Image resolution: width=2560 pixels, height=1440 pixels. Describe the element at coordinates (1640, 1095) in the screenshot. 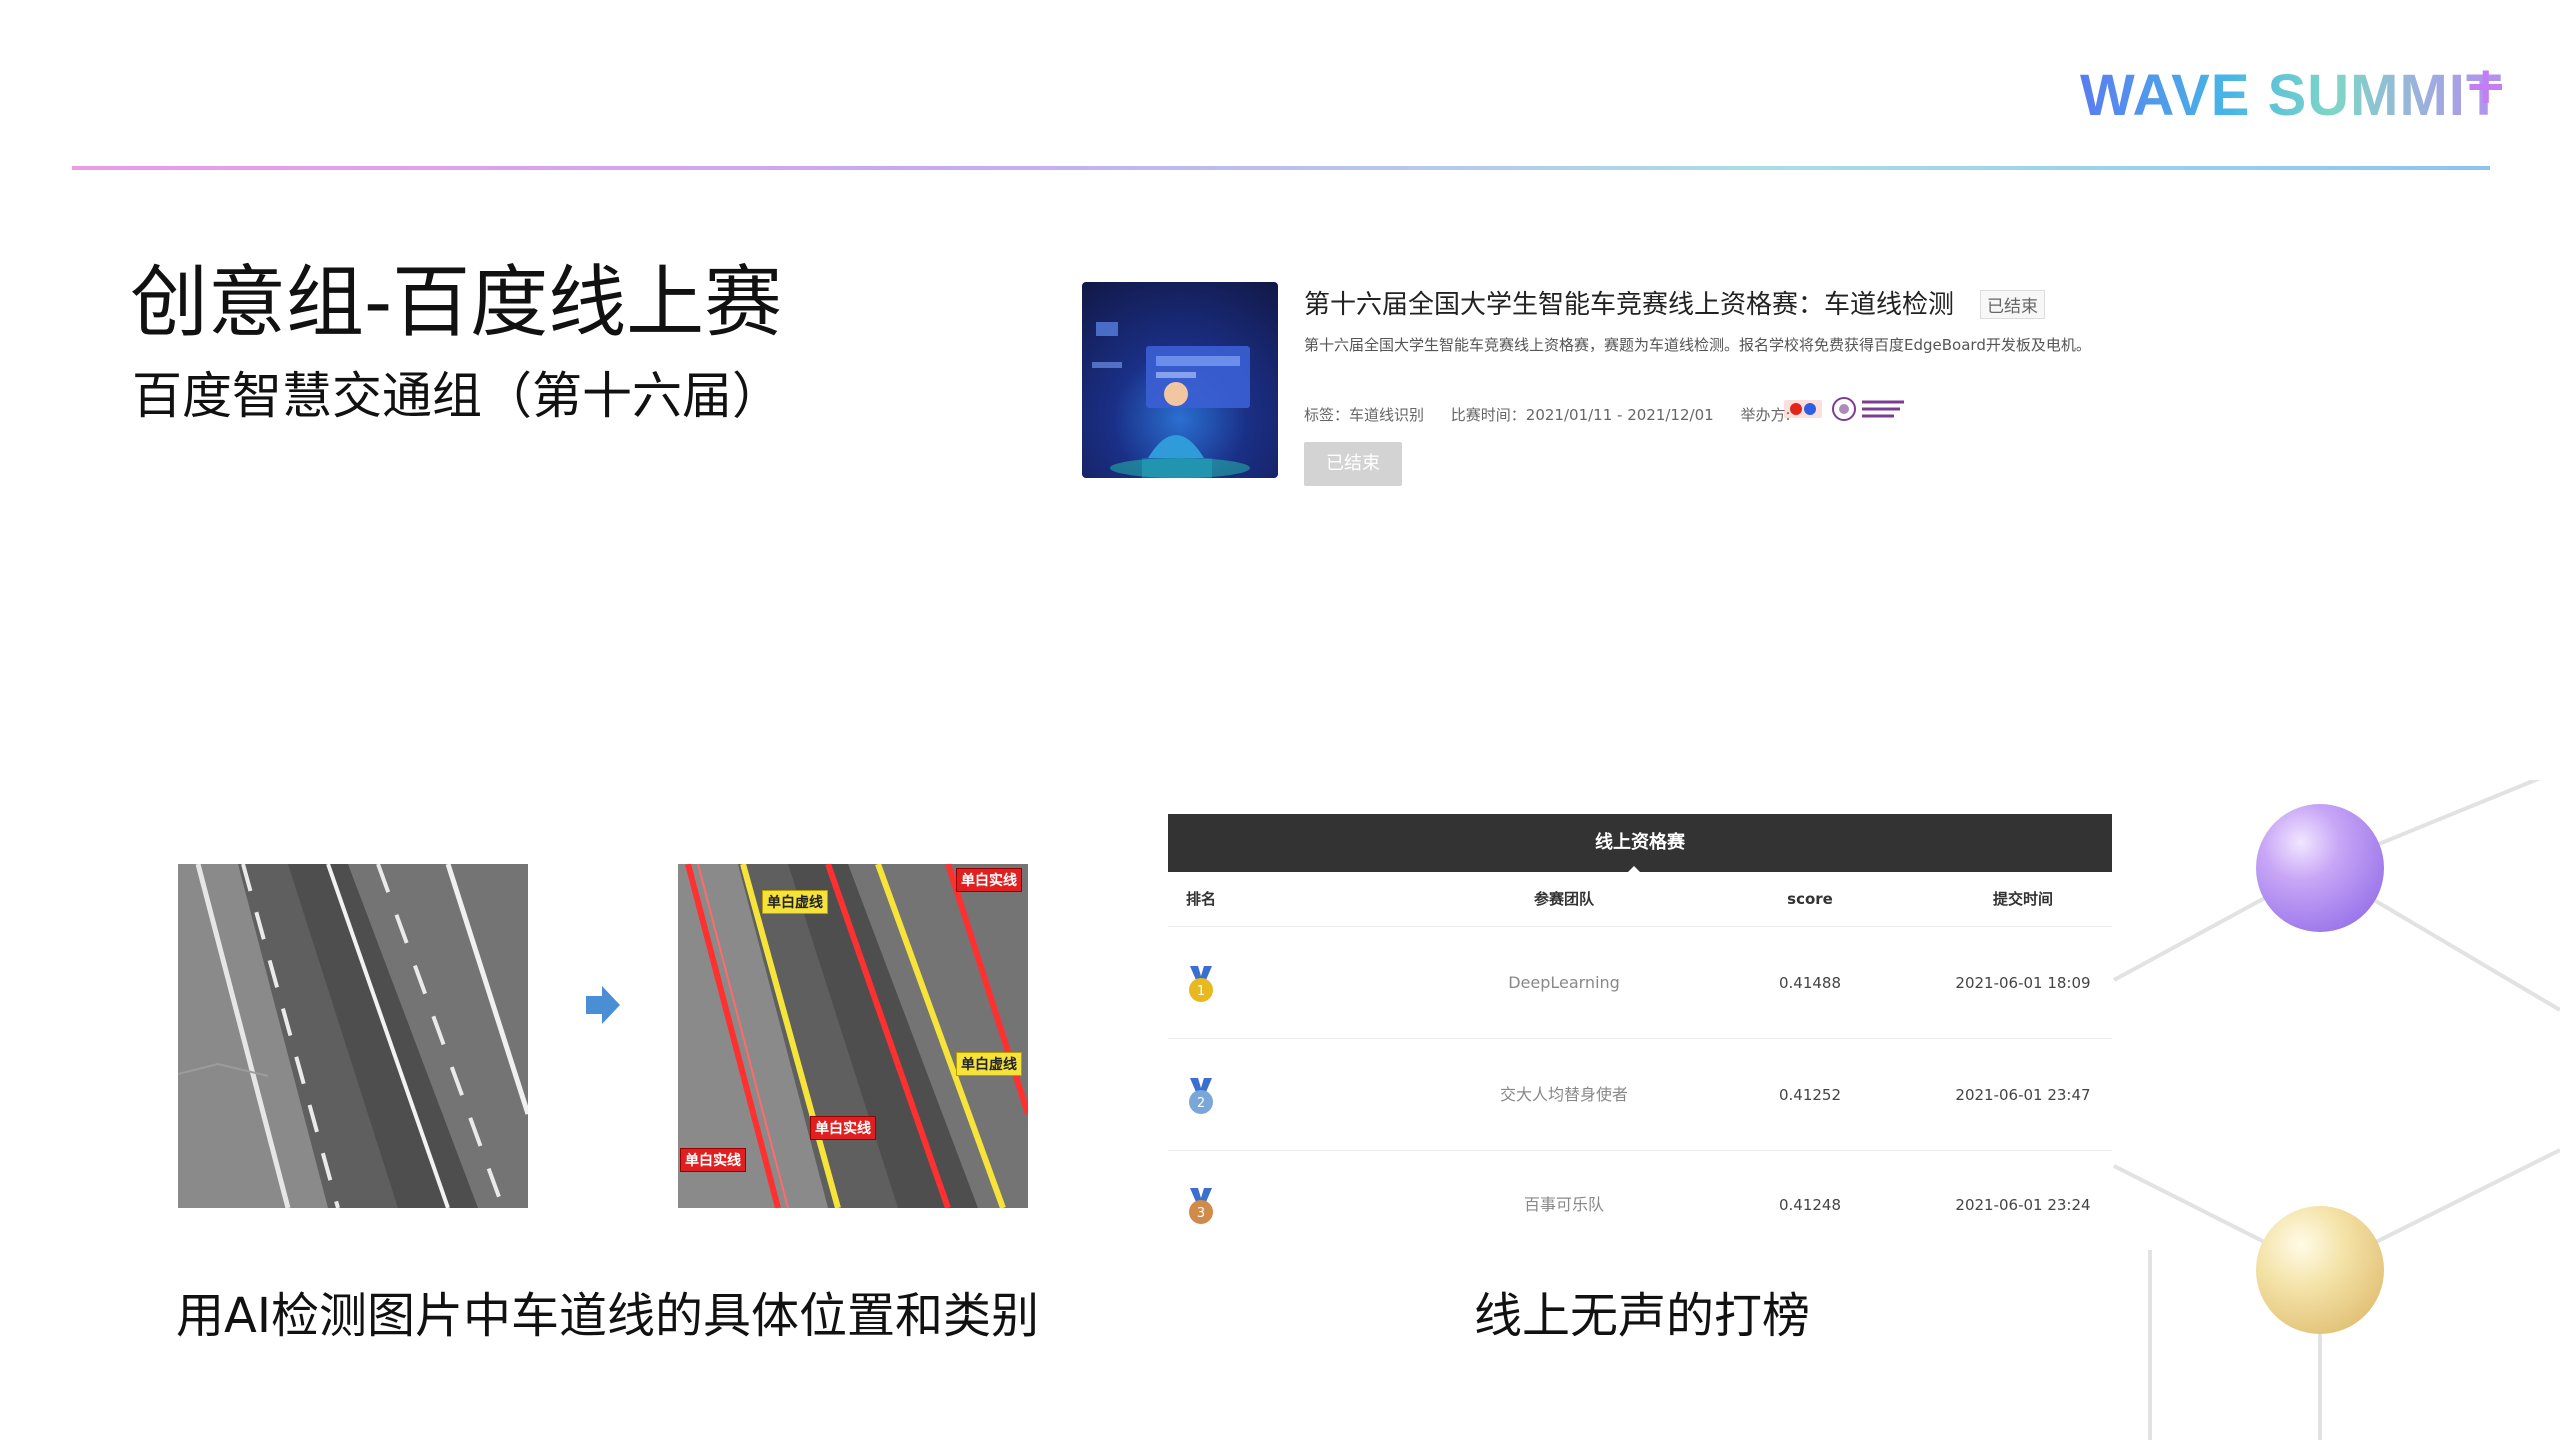

I see `table-row: 2 交大人均替身使者 0.41252 2021-06-01 23:47` at that location.